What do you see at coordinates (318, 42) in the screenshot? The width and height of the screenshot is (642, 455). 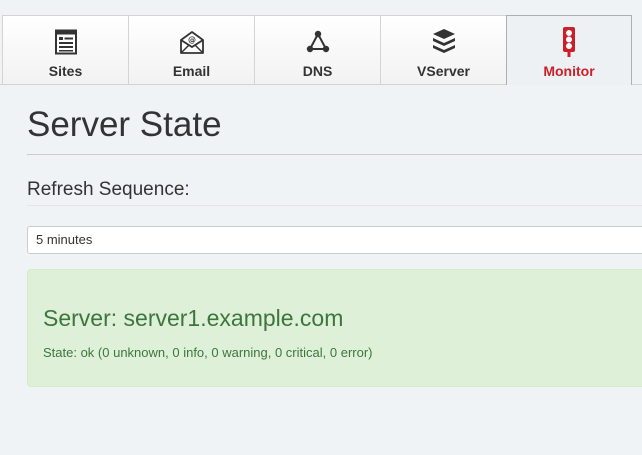 I see `dns-icon` at bounding box center [318, 42].